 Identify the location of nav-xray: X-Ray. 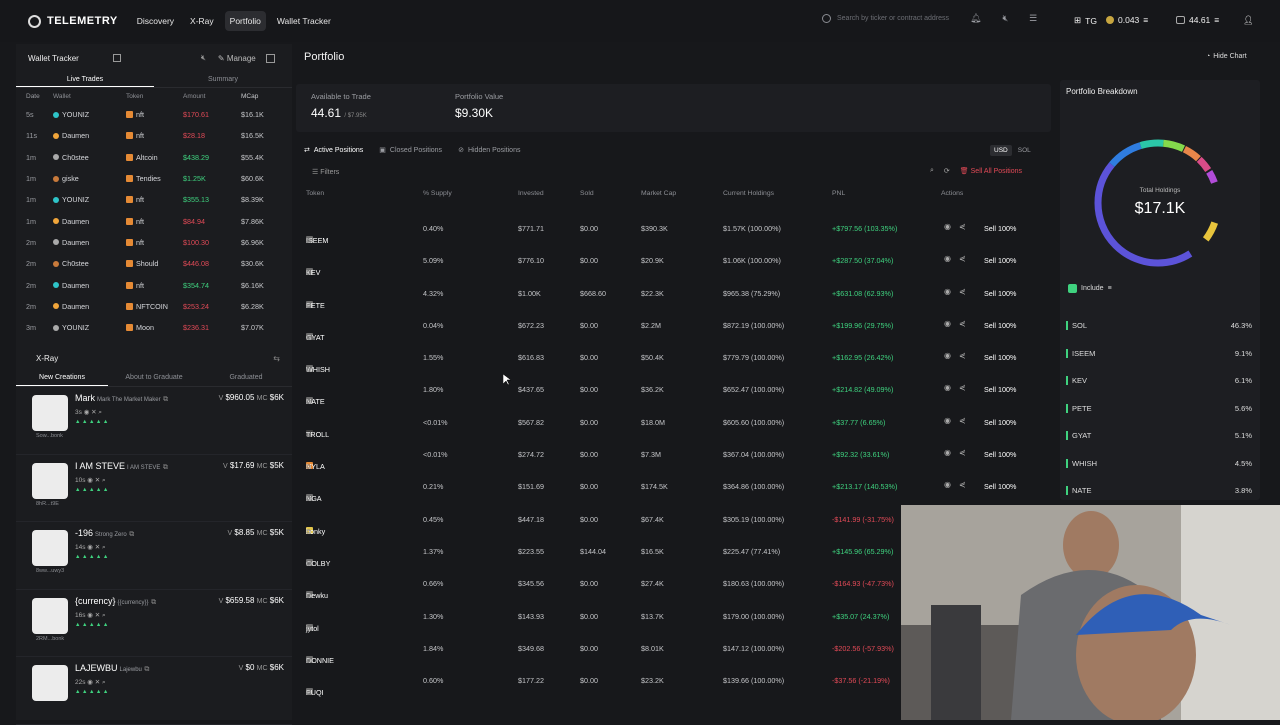
(202, 21).